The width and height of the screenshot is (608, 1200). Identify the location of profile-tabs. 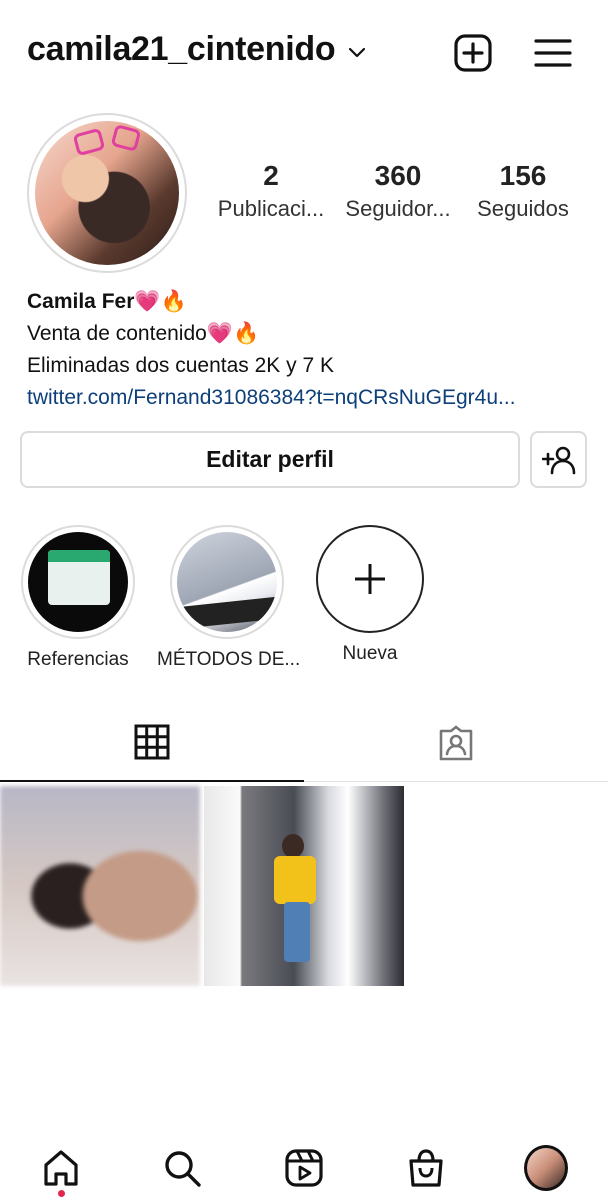
(304, 743).